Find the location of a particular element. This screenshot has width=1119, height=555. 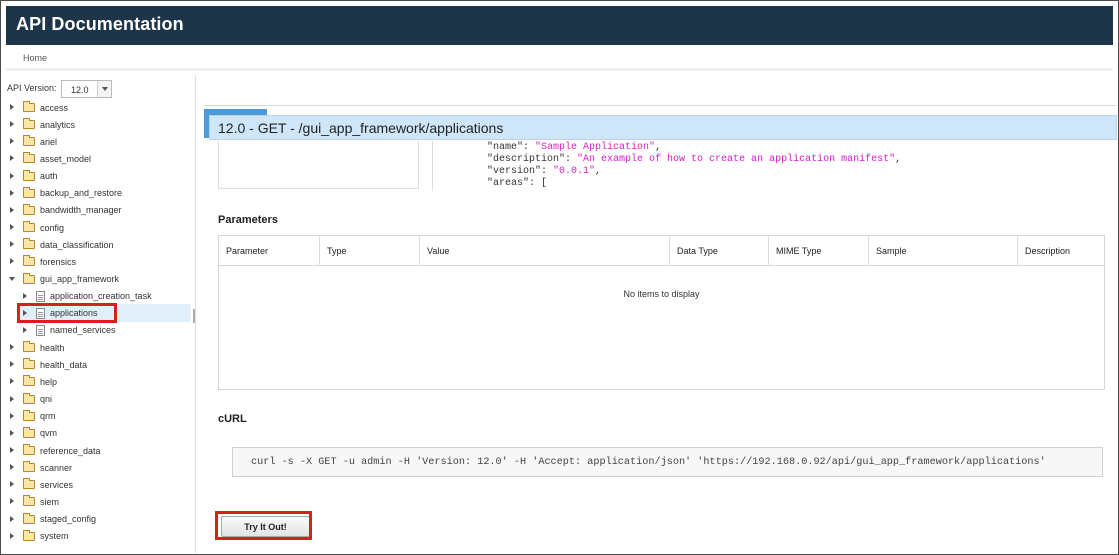

tree-folder: qvm is located at coordinates (33, 433).